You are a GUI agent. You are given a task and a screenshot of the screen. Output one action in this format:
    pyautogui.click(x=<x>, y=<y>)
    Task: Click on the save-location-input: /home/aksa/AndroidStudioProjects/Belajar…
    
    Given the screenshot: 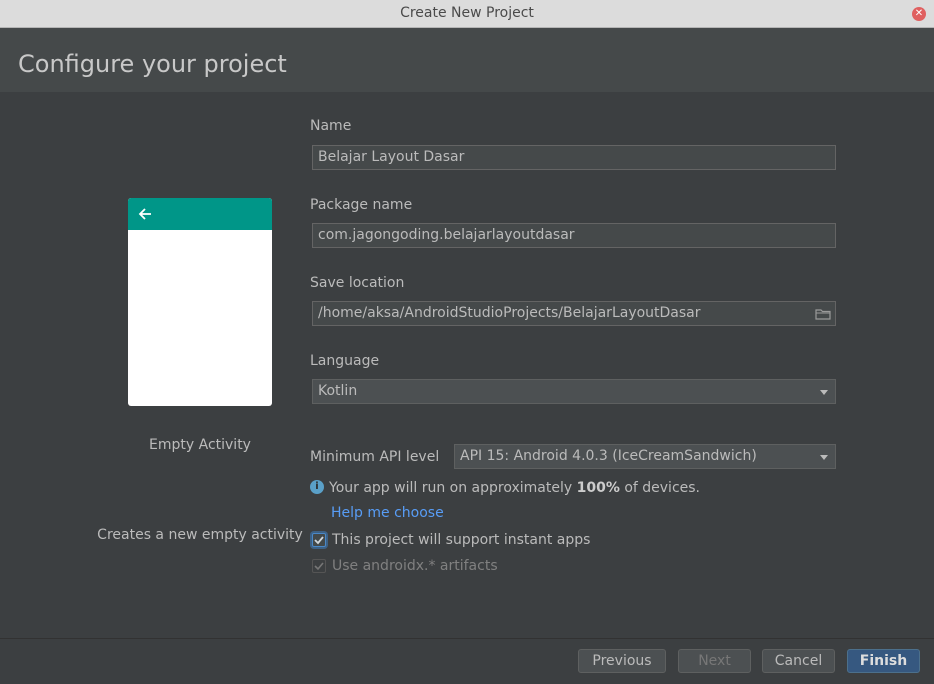 What is the action you would take?
    pyautogui.click(x=574, y=313)
    